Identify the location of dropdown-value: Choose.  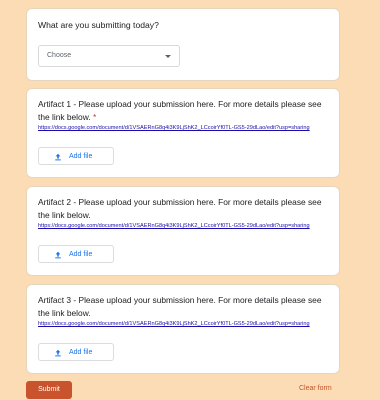
(59, 55).